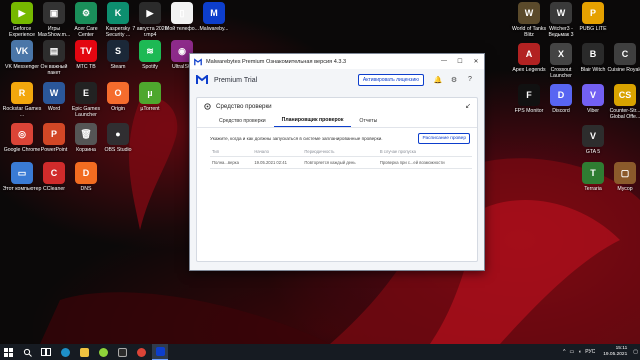  I want to click on viber-icon: V, so click(593, 95).